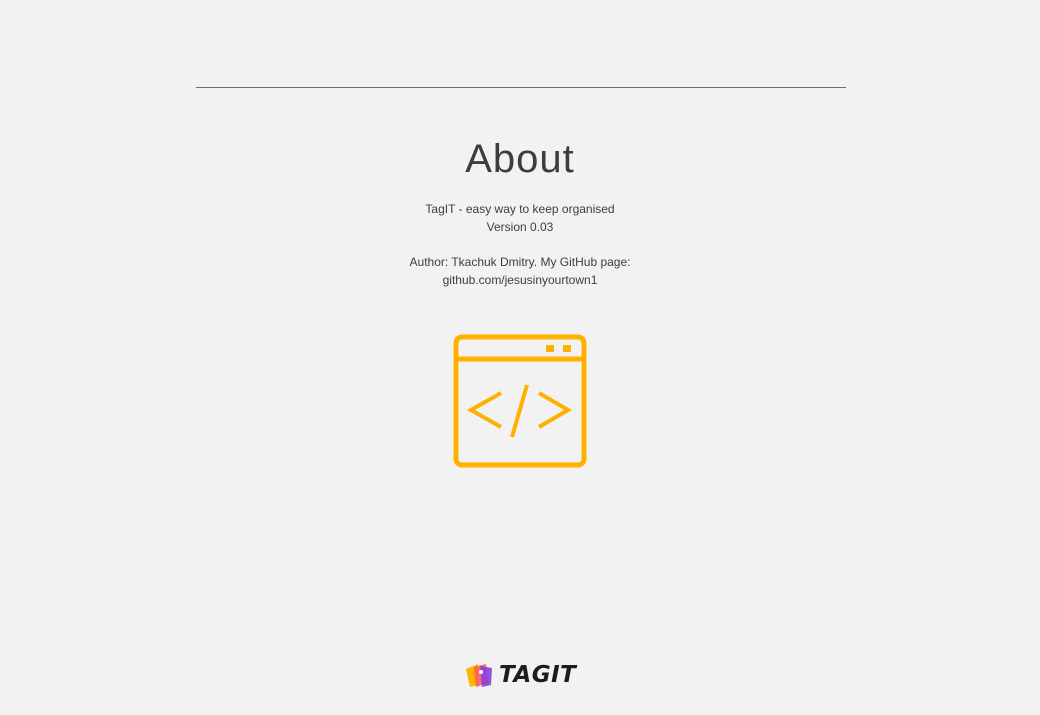 Image resolution: width=1040 pixels, height=715 pixels. Describe the element at coordinates (520, 159) in the screenshot. I see `page-title: About` at that location.